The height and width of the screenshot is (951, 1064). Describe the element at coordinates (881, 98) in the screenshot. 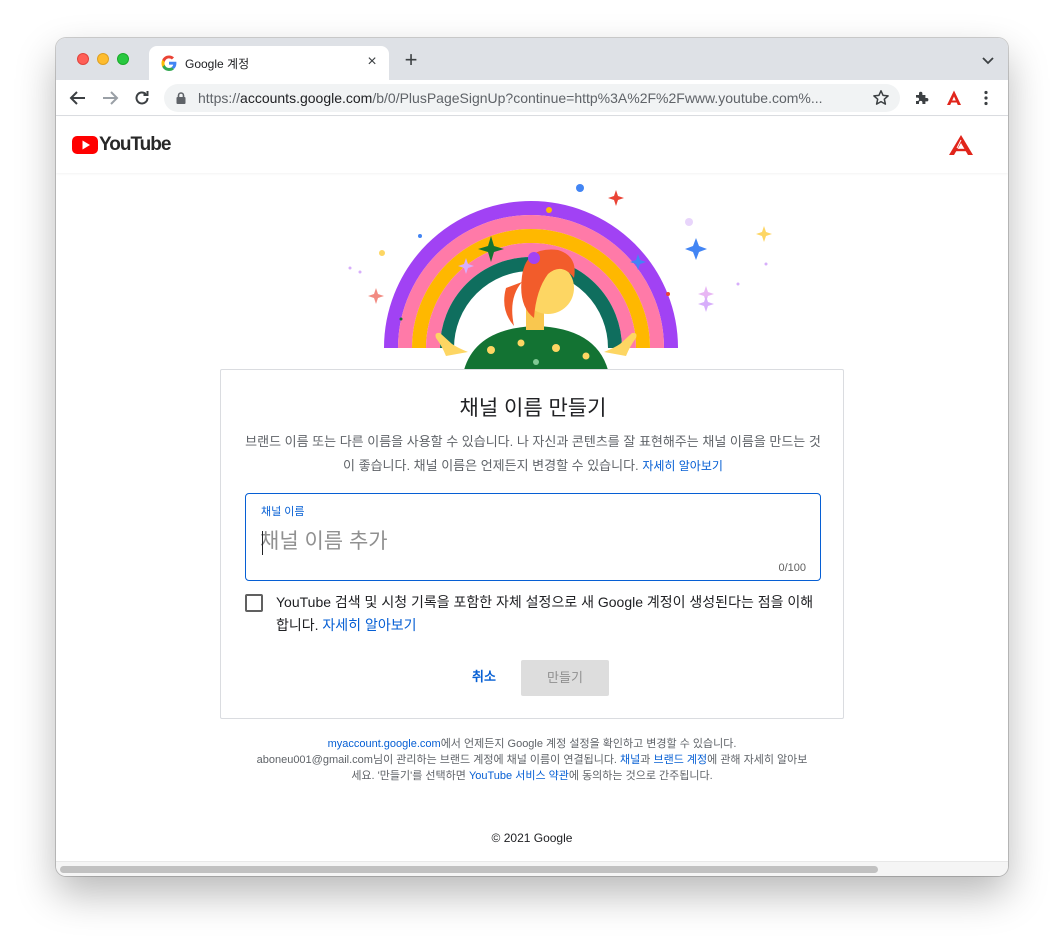

I see `bookmark-star-icon` at that location.